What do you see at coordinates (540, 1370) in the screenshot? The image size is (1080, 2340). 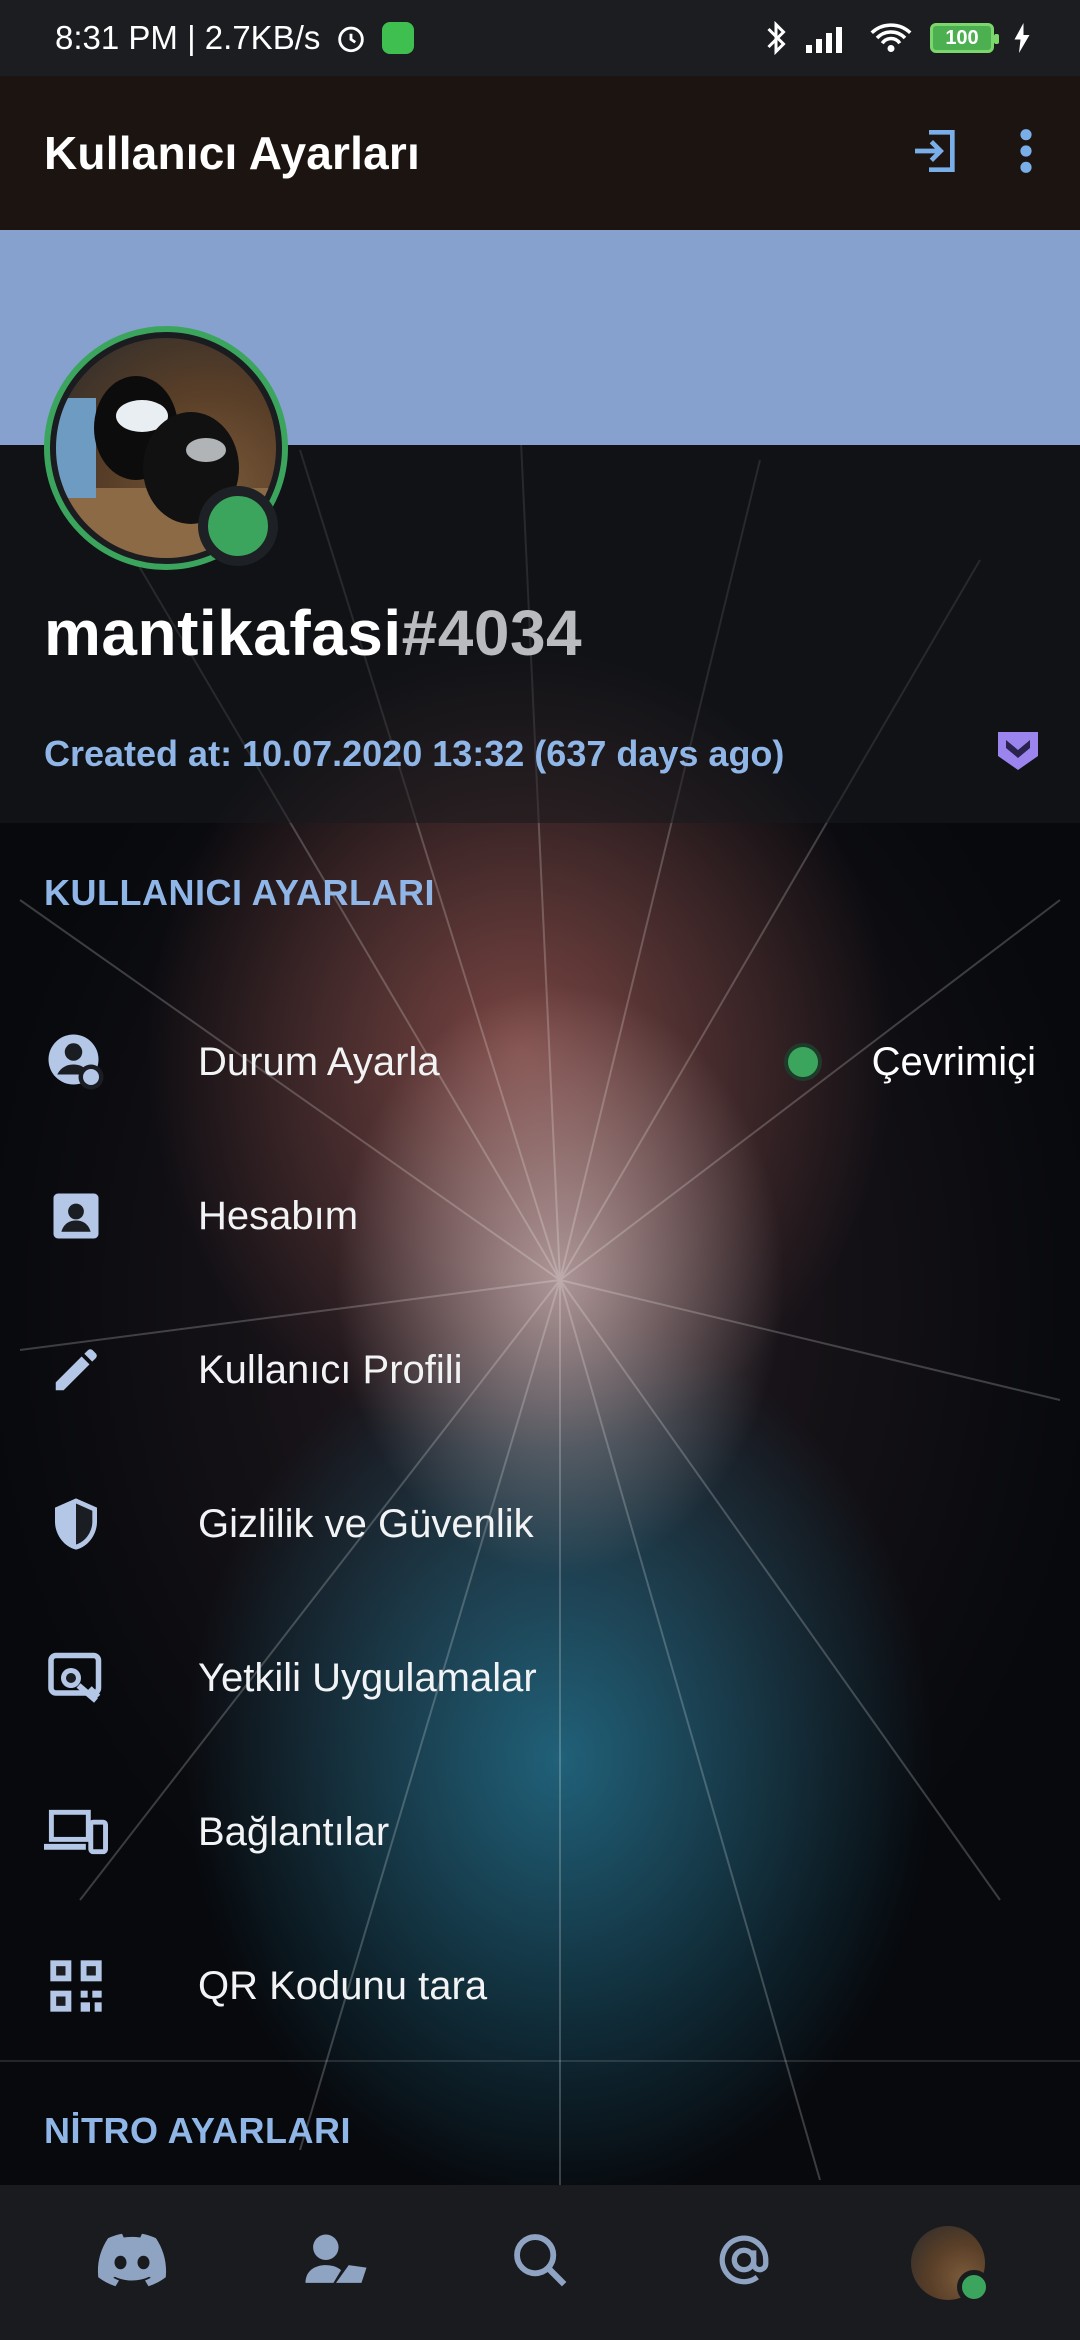 I see `menu-item-user-profile: Kullanıcı Profili` at bounding box center [540, 1370].